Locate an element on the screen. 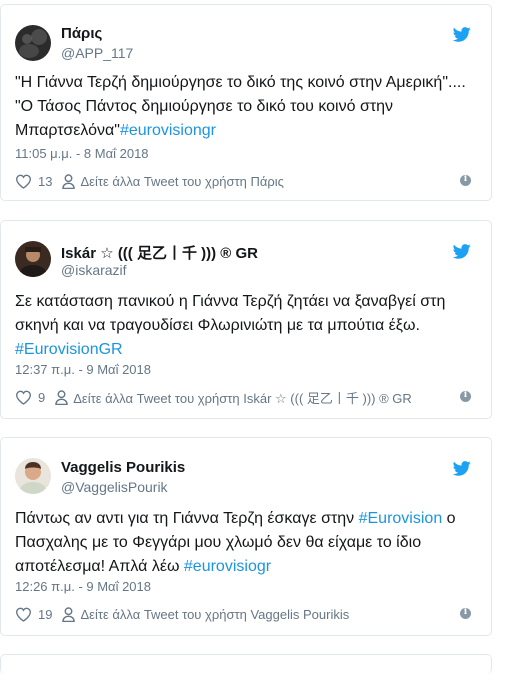 The width and height of the screenshot is (506, 674). author-name: Iskár ☆ ((( ⾜乙丨千 ))) ® GR is located at coordinates (159, 252).